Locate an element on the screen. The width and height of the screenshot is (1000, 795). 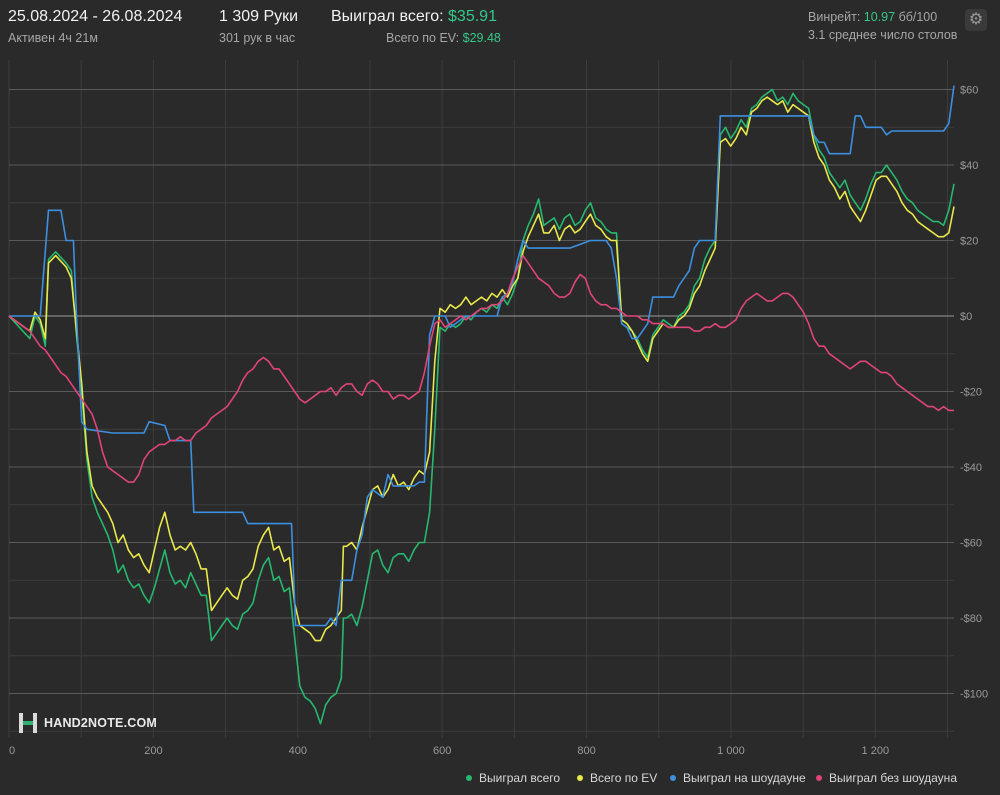
y-tick-label: -$60 is located at coordinates (971, 544).